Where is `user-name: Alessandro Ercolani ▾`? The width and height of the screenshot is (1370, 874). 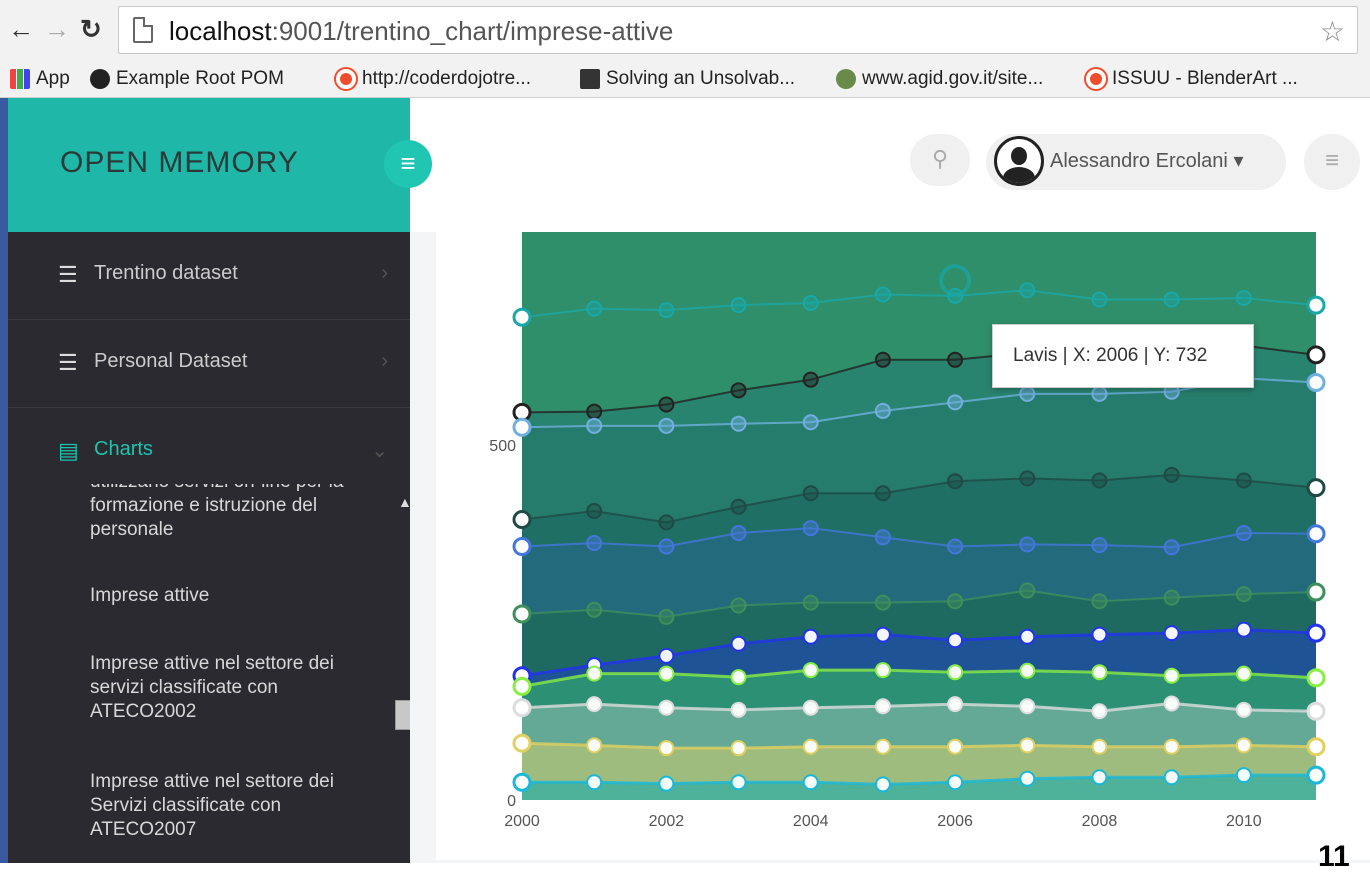 user-name: Alessandro Ercolani ▾ is located at coordinates (1146, 160).